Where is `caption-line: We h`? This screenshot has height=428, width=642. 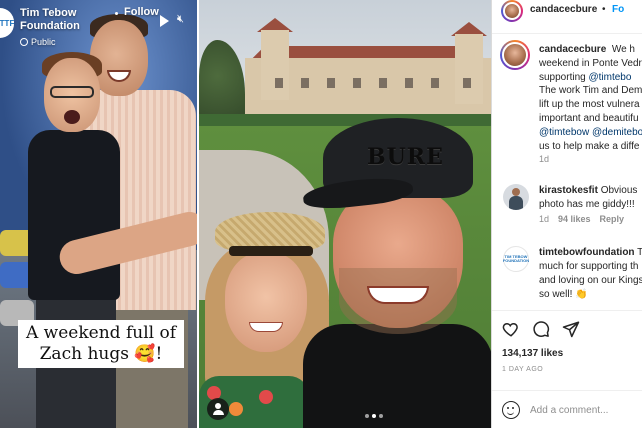 caption-line: We h is located at coordinates (623, 49).